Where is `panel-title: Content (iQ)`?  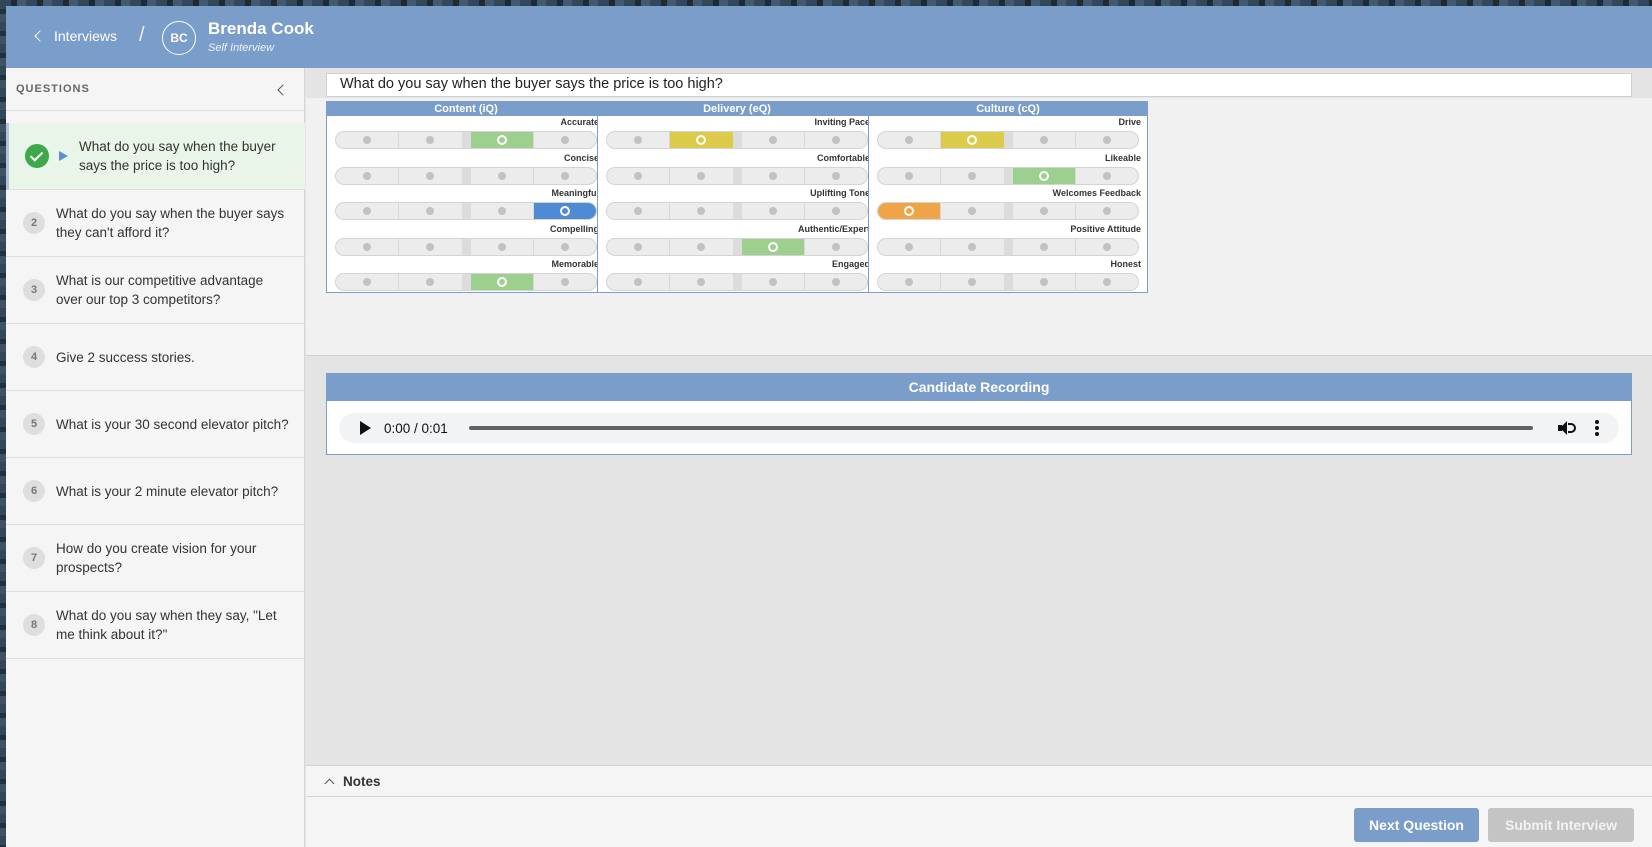 panel-title: Content (iQ) is located at coordinates (466, 109).